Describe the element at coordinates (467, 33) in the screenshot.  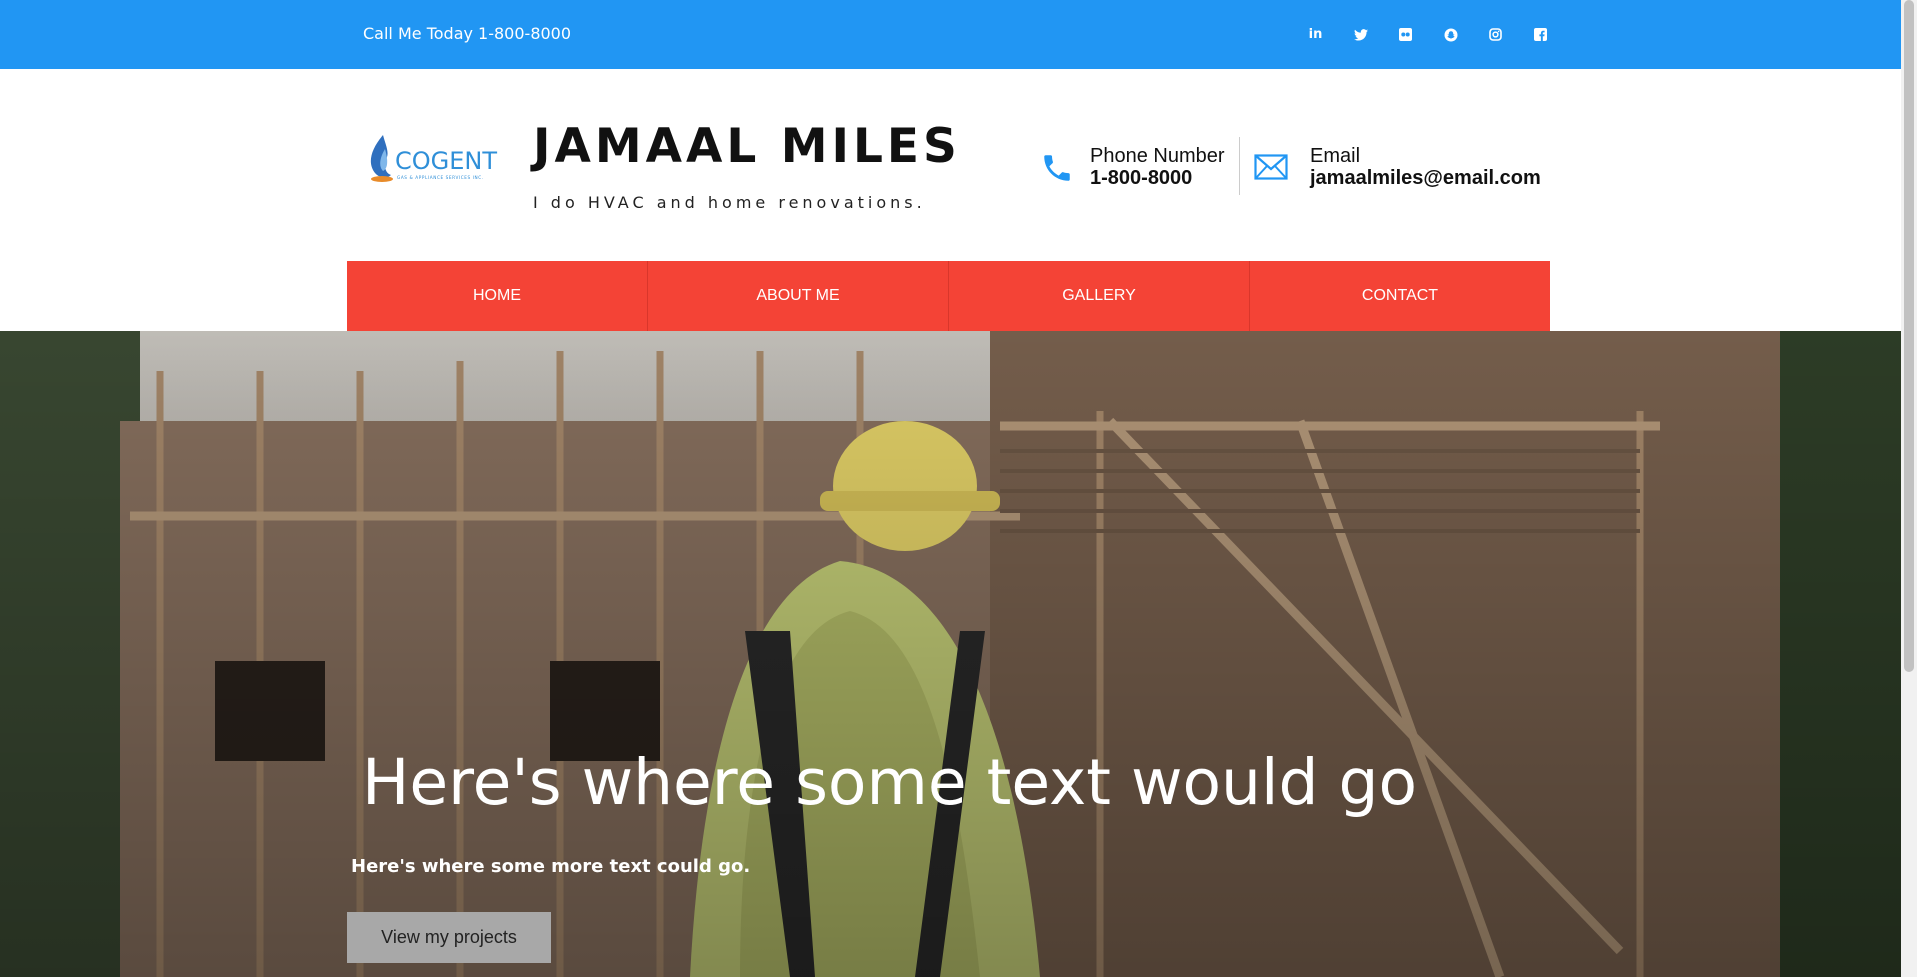
I see `call-me-text: Call Me Today 1-800-8000` at that location.